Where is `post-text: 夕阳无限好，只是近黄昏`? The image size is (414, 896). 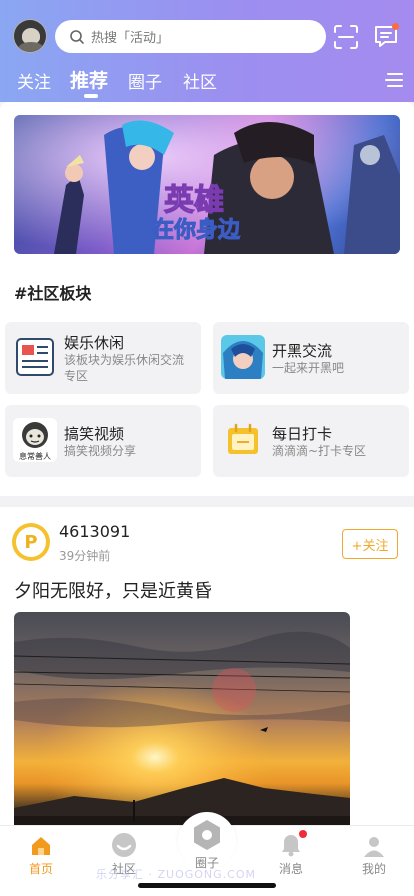 post-text: 夕阳无限好，只是近黄昏 is located at coordinates (113, 591).